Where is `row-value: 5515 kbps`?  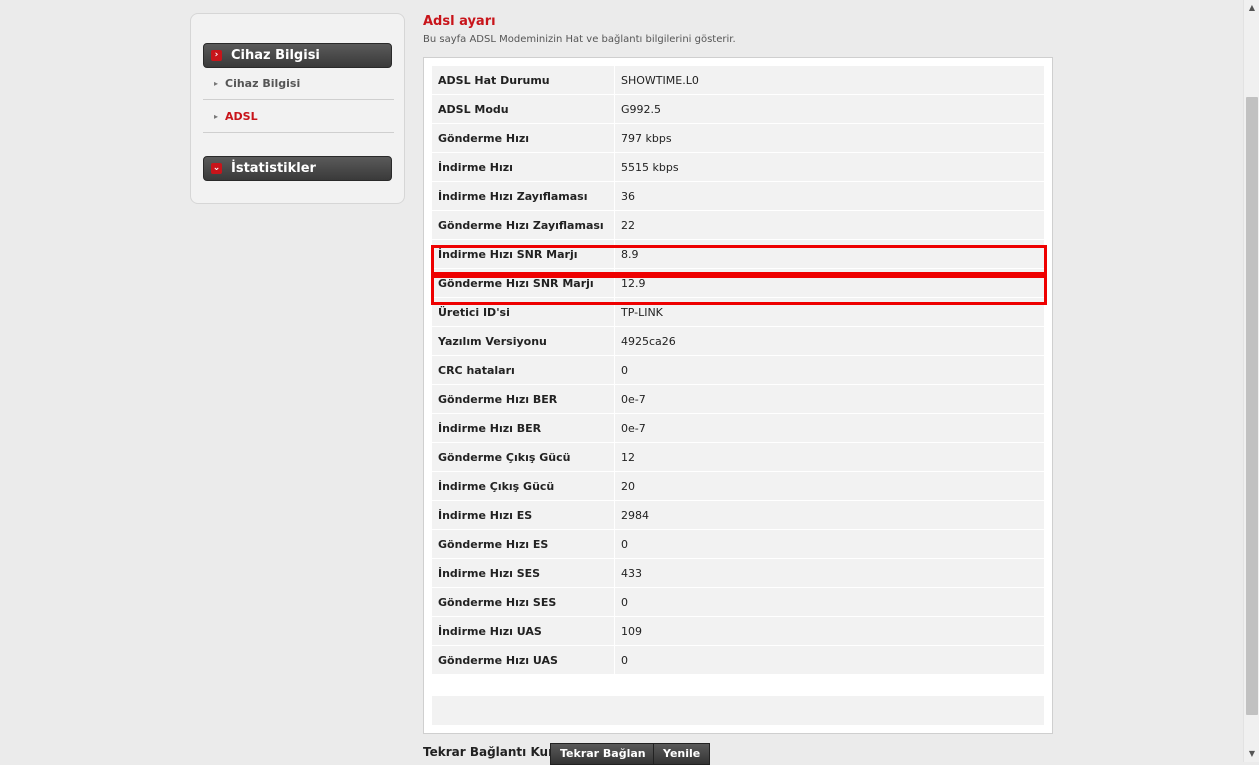 row-value: 5515 kbps is located at coordinates (829, 167).